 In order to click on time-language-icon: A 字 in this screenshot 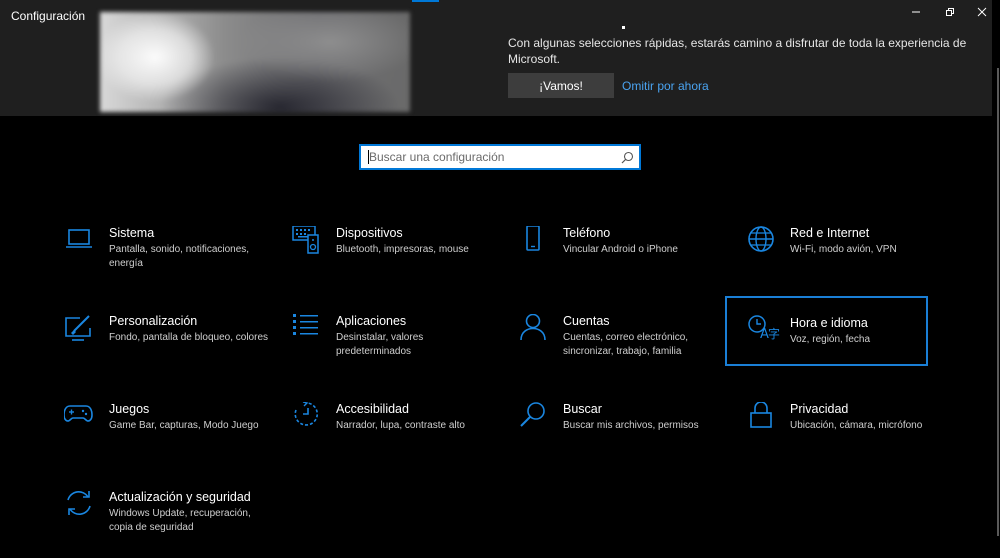, I will do `click(764, 331)`.